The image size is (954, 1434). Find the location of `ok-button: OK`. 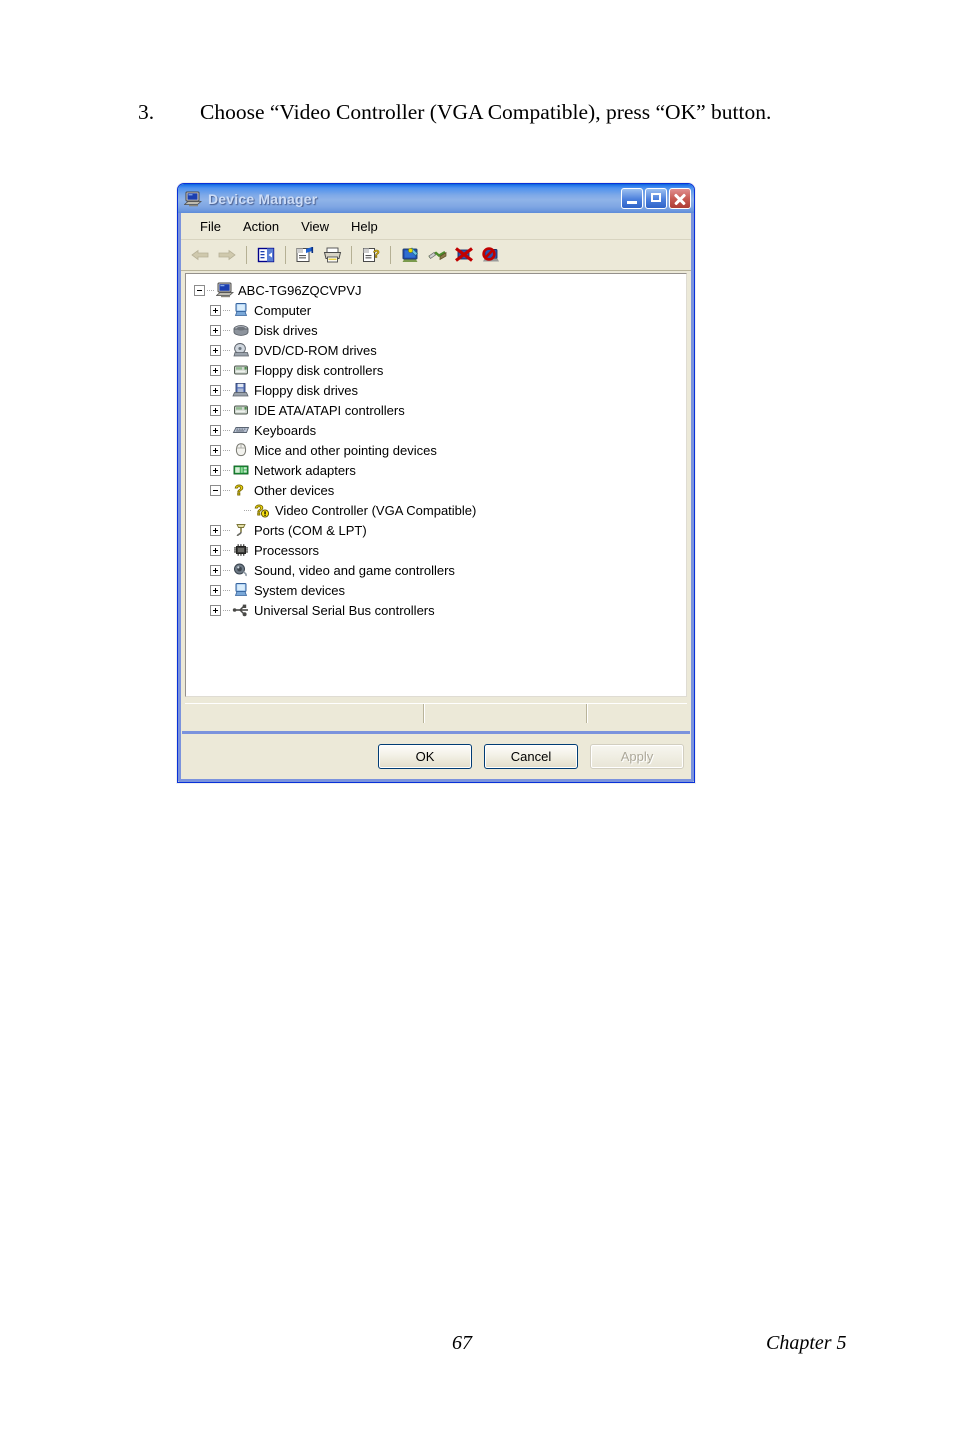

ok-button: OK is located at coordinates (425, 756).